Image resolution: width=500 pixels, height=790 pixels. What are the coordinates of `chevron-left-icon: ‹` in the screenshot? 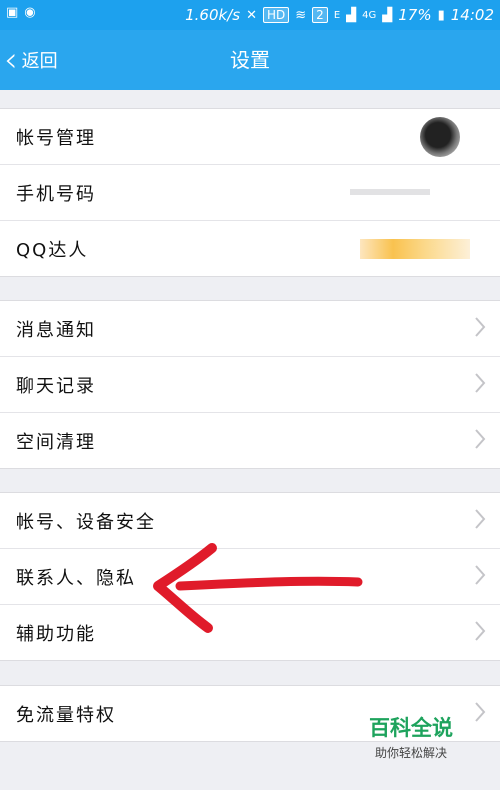 It's located at (11, 60).